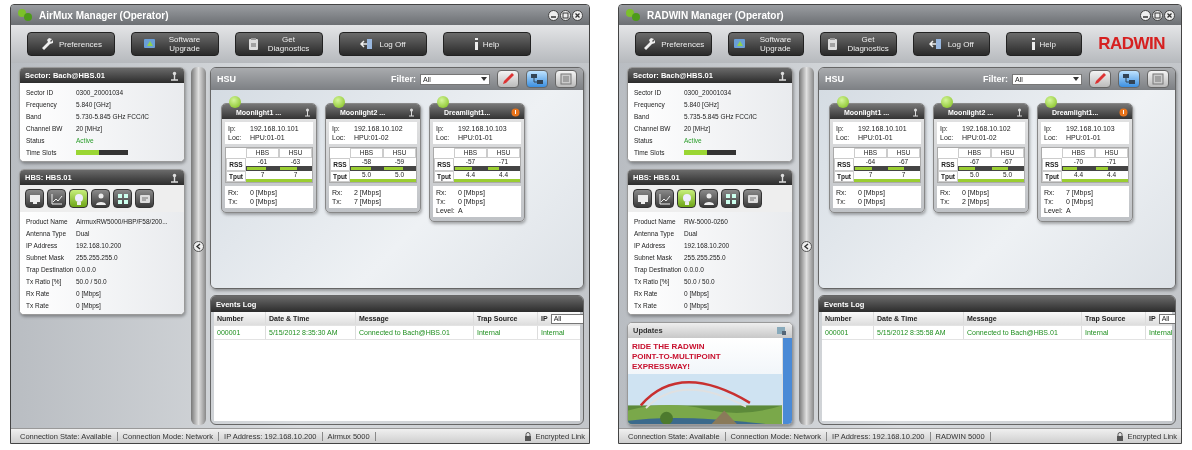  I want to click on clipboard-icon, so click(253, 44).